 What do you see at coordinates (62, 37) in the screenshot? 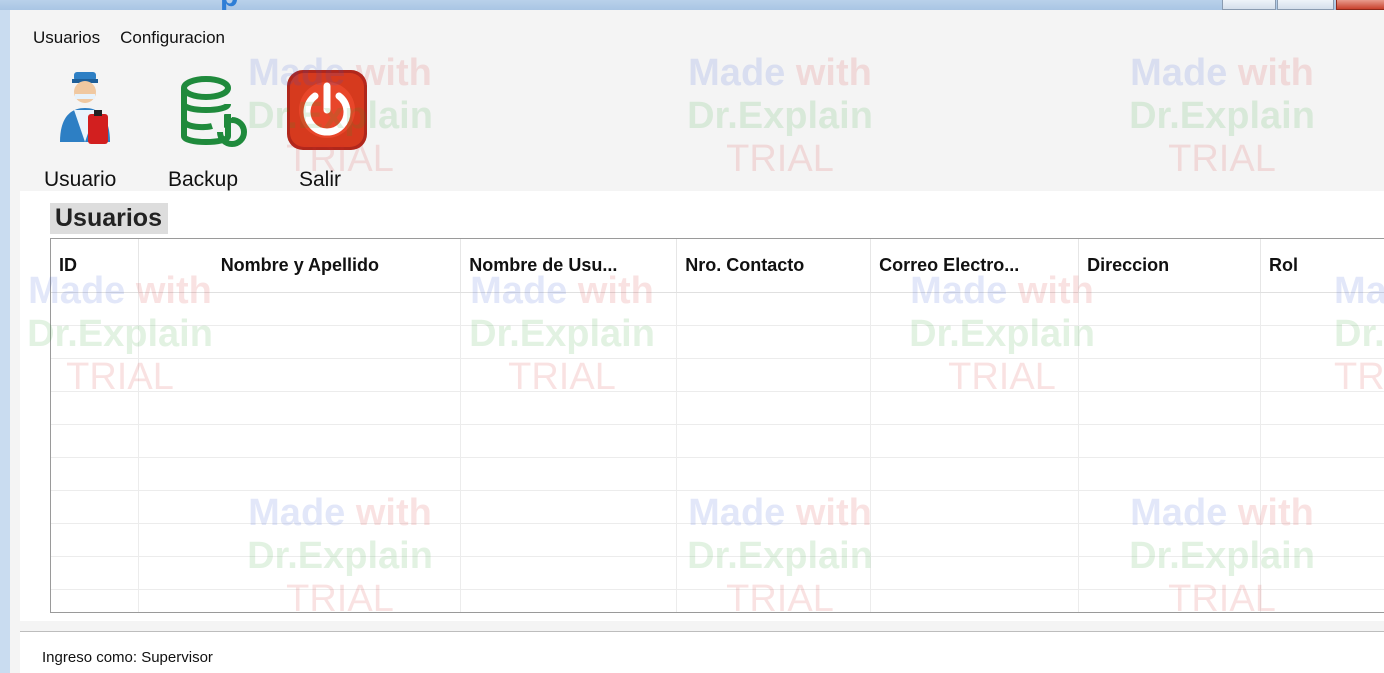
I see `menu-usuarios: Usuarios` at bounding box center [62, 37].